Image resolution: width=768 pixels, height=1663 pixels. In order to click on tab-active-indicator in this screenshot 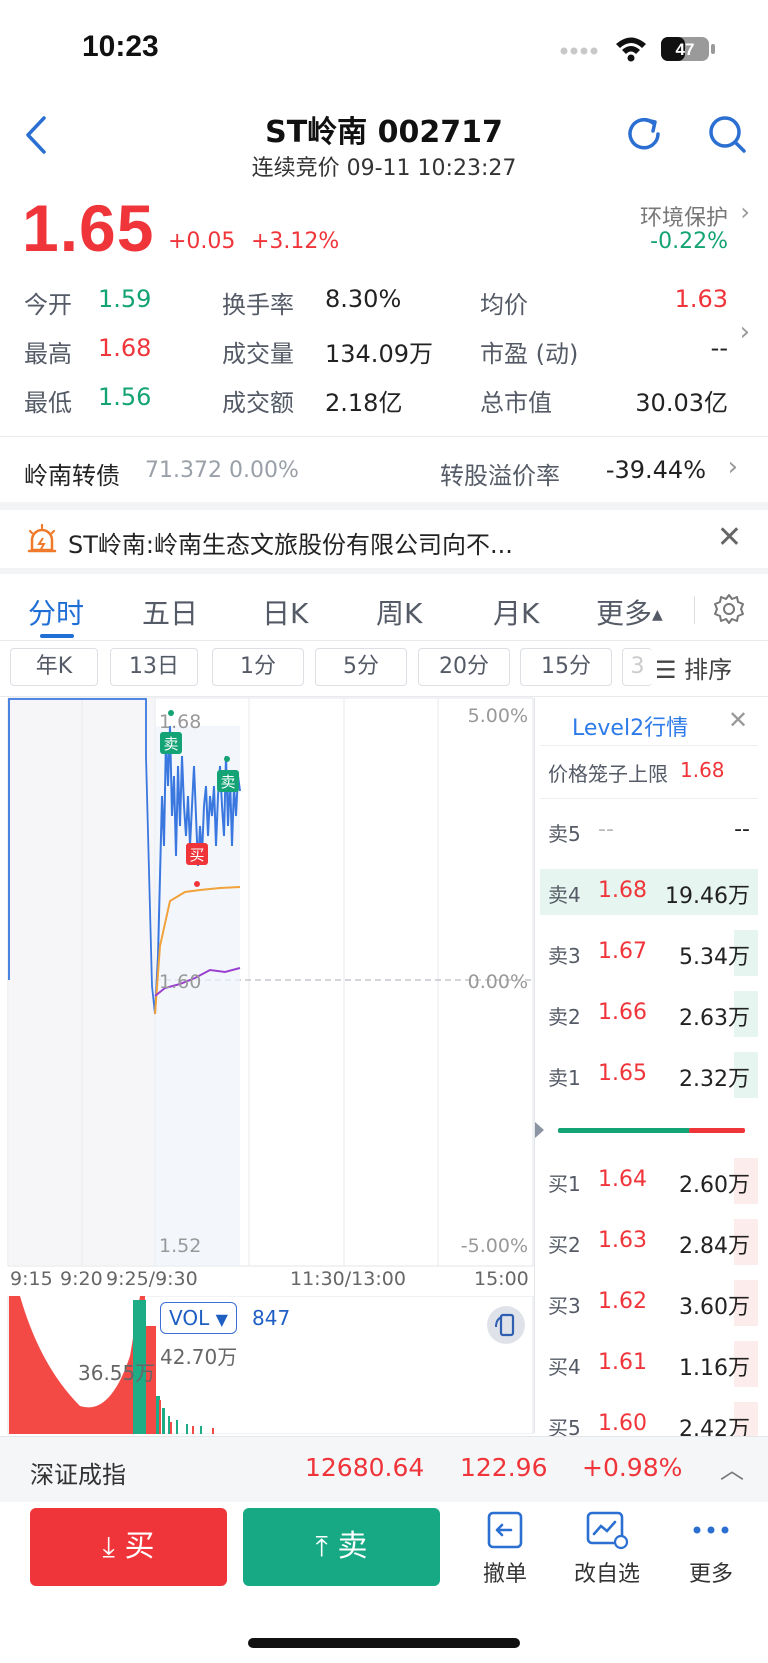, I will do `click(57, 636)`.